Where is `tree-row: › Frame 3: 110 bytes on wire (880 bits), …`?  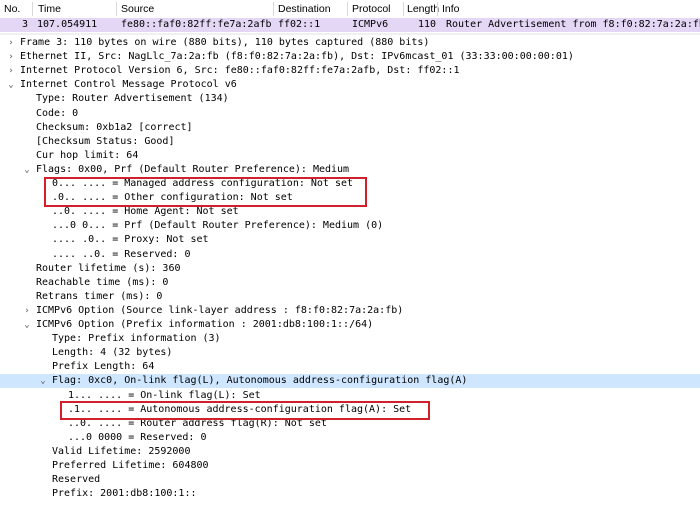 tree-row: › Frame 3: 110 bytes on wire (880 bits), … is located at coordinates (350, 43).